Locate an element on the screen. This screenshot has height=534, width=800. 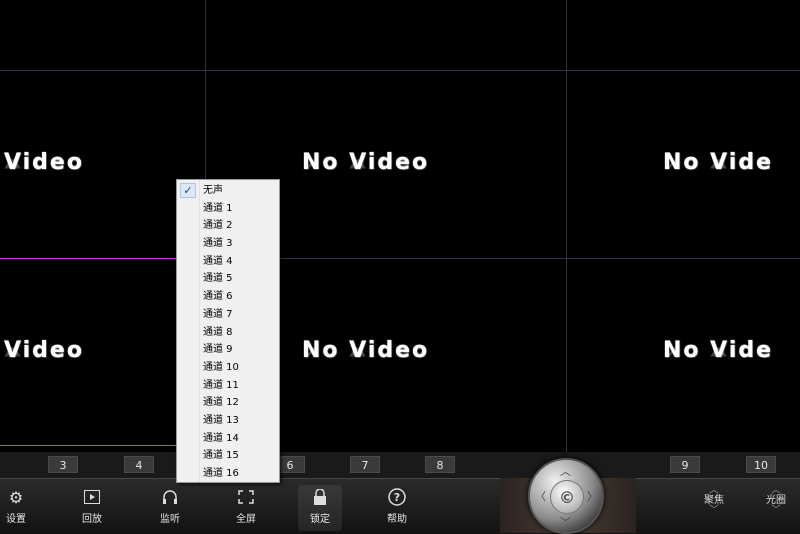
bottom-toolbar: ⚙ 设置 回放 监听 全屏 锁定 ? 帮助 is located at coordinates (400, 506).